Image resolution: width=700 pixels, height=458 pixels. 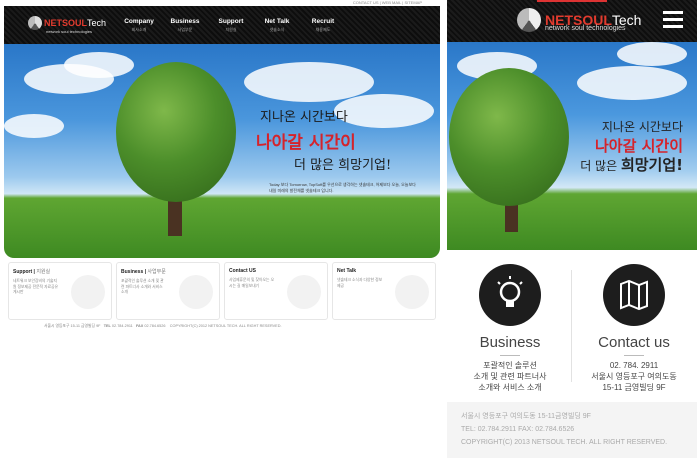 I want to click on mobile-hero-line-3: 더 많은 희망기업!, so click(x=631, y=165).